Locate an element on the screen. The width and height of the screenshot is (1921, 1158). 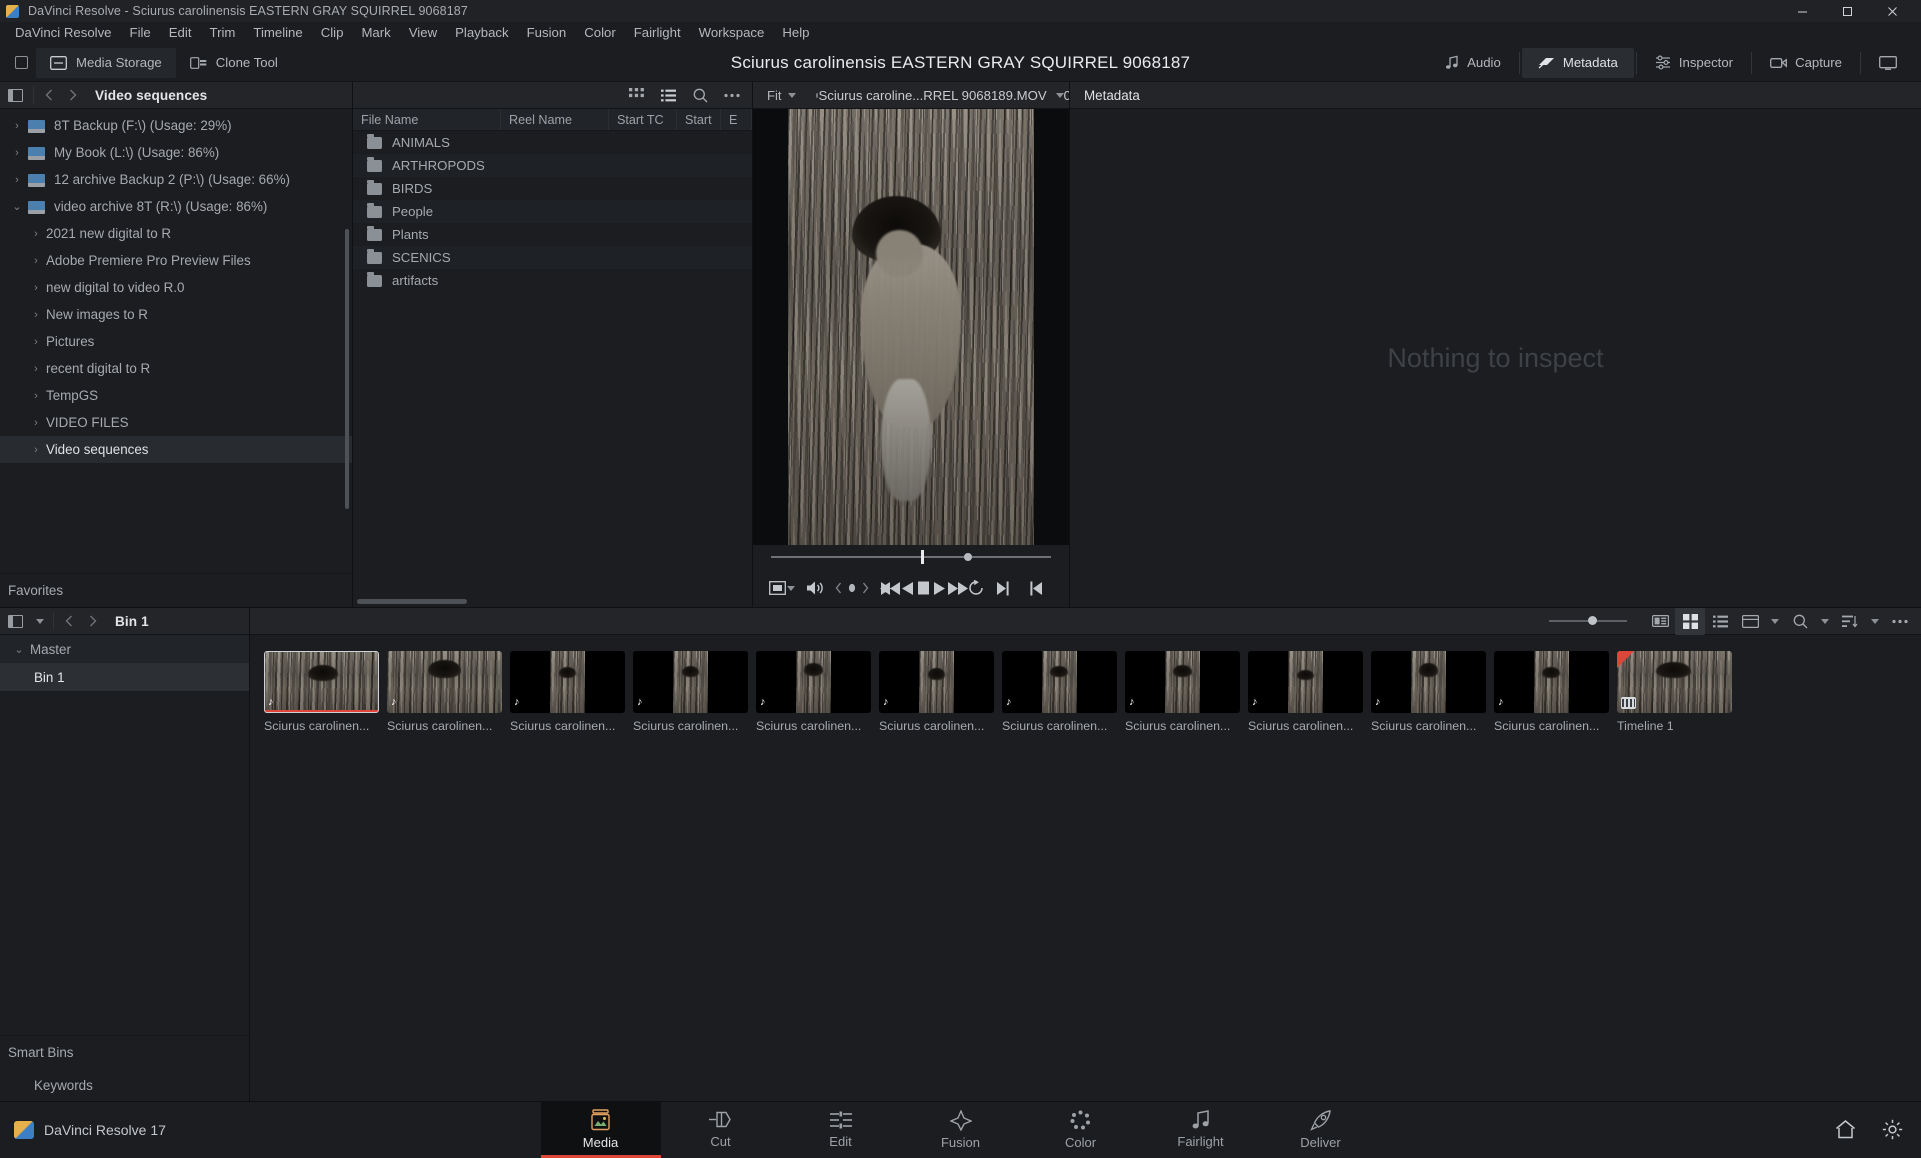
file-row: artifacts is located at coordinates (552, 280).